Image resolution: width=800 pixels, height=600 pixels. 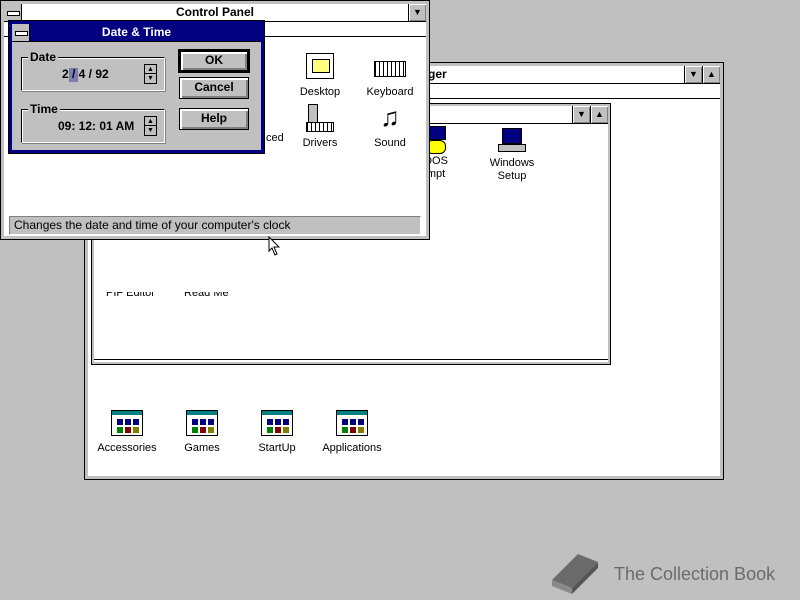 What do you see at coordinates (320, 67) in the screenshot?
I see `desktop-icon` at bounding box center [320, 67].